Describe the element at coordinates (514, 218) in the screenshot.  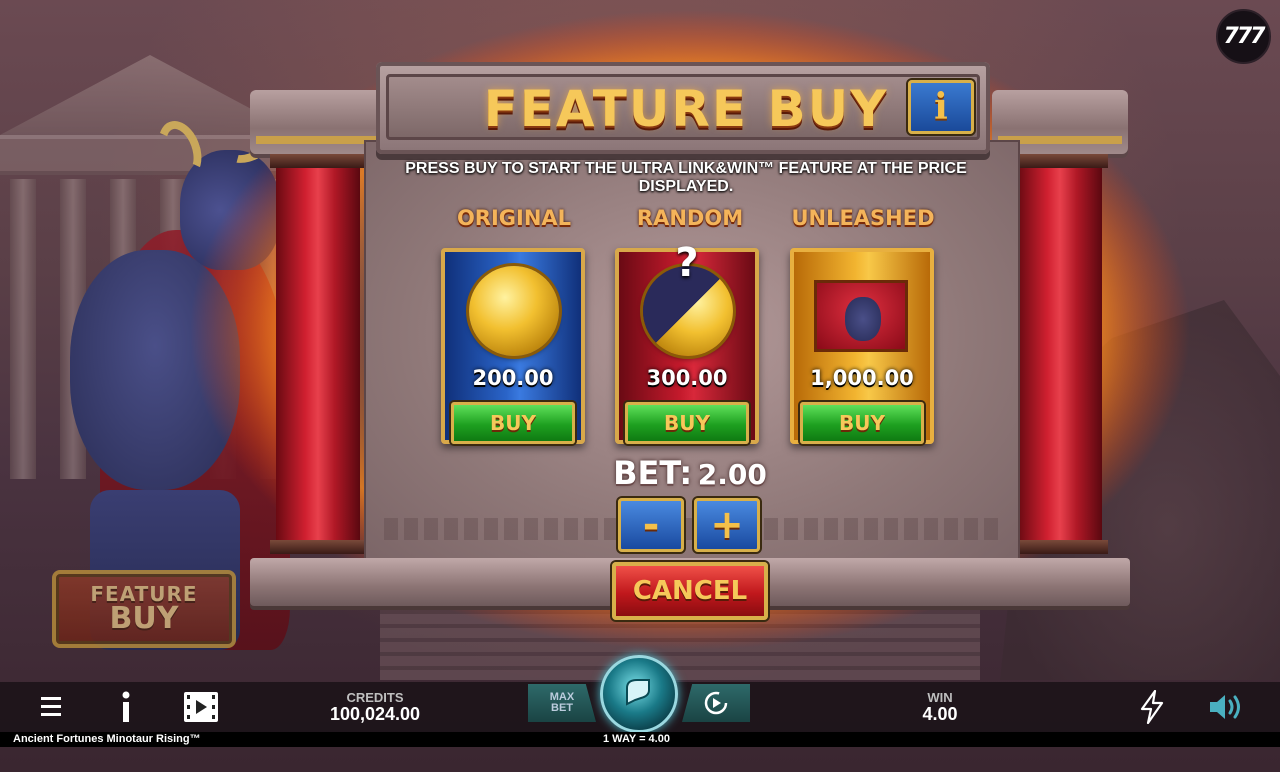
I see `option-original-label: ORIGINAL` at that location.